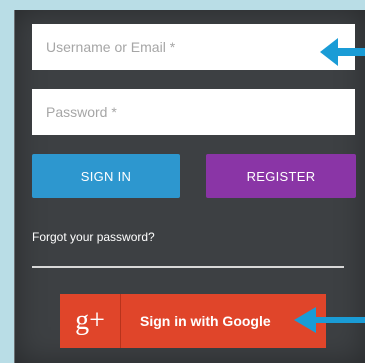 The height and width of the screenshot is (363, 365). What do you see at coordinates (188, 267) in the screenshot?
I see `divider` at bounding box center [188, 267].